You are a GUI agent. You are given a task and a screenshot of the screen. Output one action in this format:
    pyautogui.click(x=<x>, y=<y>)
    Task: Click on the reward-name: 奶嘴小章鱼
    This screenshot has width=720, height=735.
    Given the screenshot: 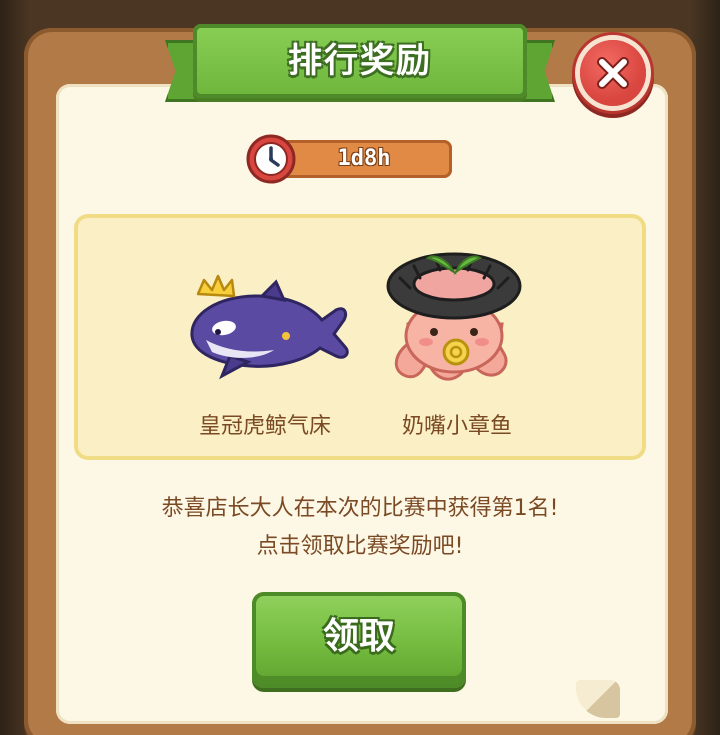 What is the action you would take?
    pyautogui.click(x=456, y=426)
    